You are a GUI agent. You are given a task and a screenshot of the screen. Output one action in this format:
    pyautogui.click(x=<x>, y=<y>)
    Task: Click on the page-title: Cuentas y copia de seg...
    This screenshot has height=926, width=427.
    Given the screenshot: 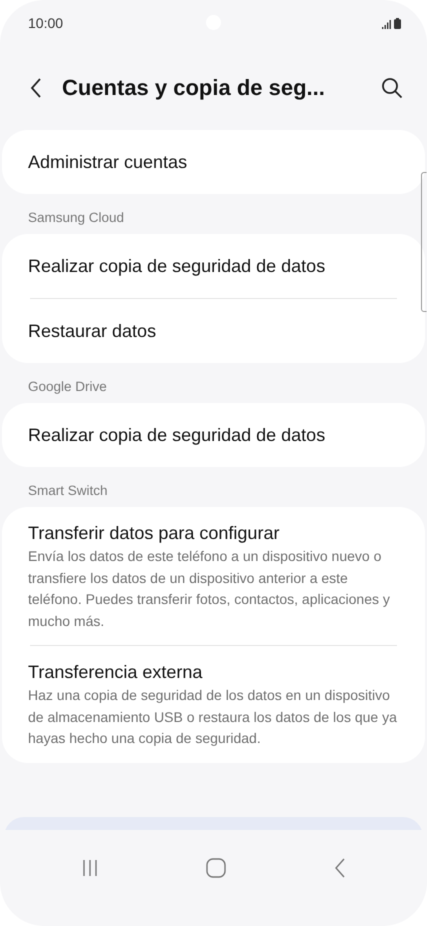 What is the action you would take?
    pyautogui.click(x=194, y=88)
    